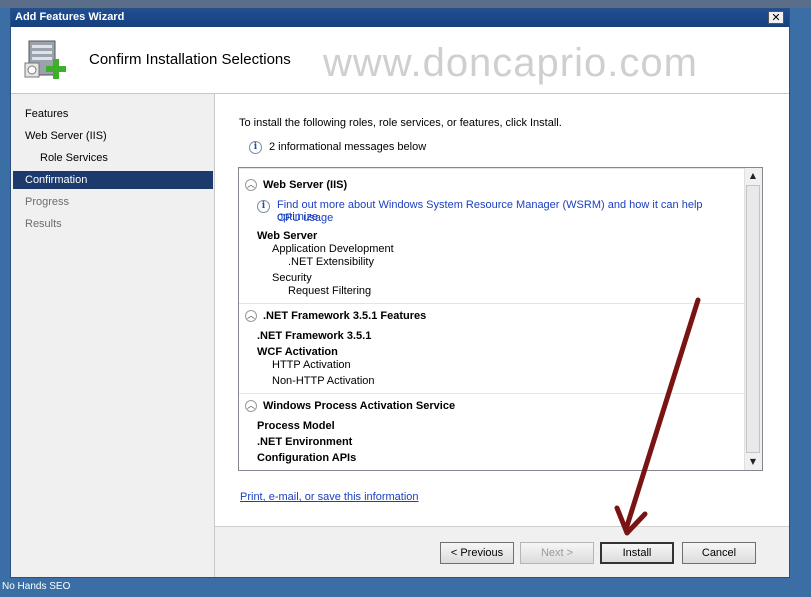  I want to click on list-item: Security, so click(292, 278).